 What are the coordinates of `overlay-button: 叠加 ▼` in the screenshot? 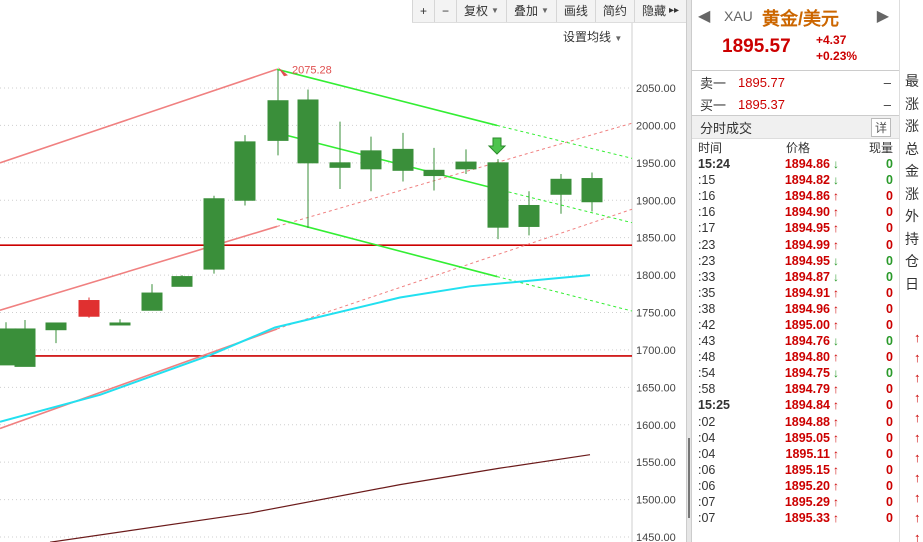 It's located at (530, 11).